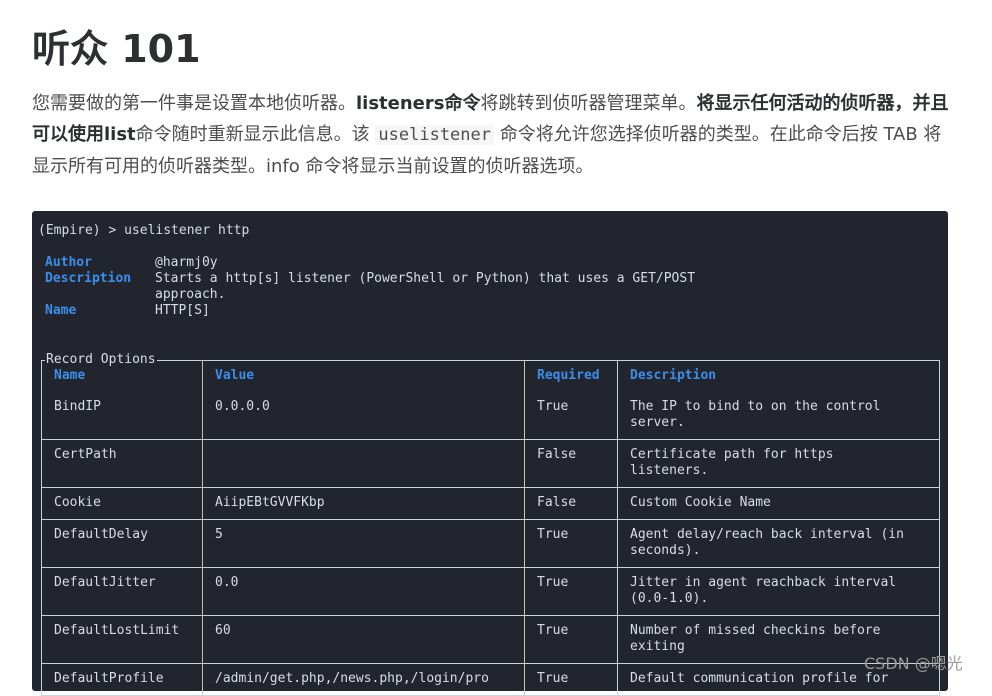 Image resolution: width=992 pixels, height=696 pixels. Describe the element at coordinates (732, 462) in the screenshot. I see `cell-description: Certificate path for https listeners.` at that location.